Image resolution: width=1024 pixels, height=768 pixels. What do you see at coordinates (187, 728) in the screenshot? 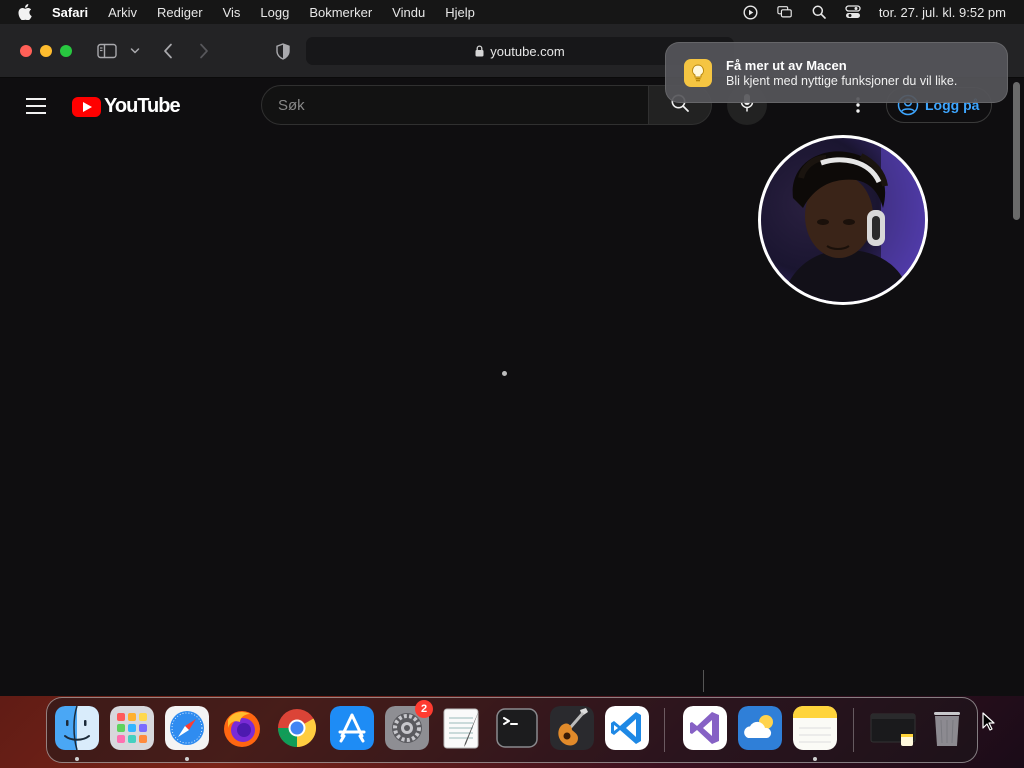
I see `safari-icon` at bounding box center [187, 728].